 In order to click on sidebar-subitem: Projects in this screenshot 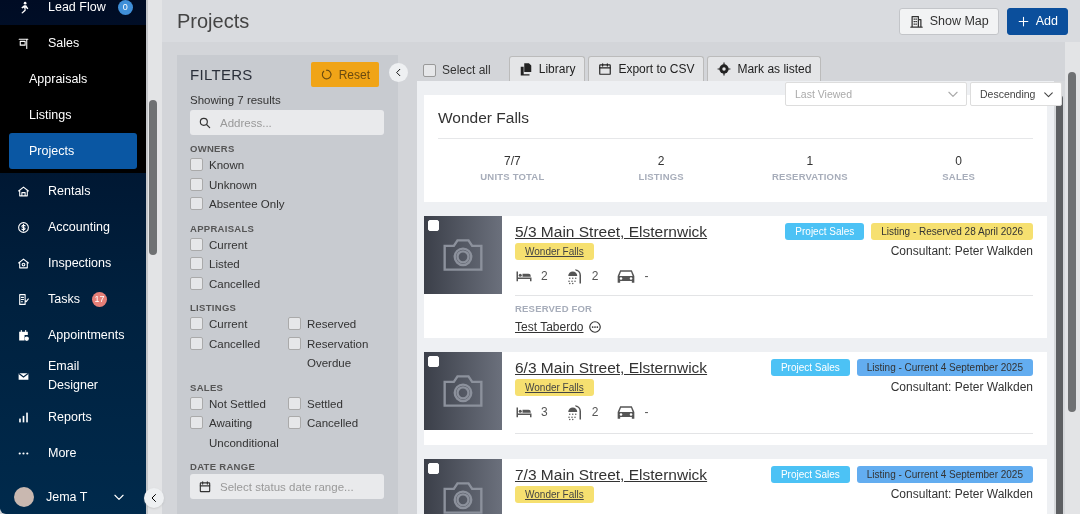, I will do `click(73, 151)`.